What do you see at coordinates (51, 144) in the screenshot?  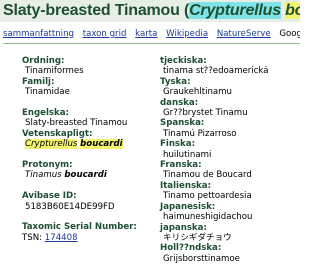 I see `vetenskapligt-genus: Crypturellus` at bounding box center [51, 144].